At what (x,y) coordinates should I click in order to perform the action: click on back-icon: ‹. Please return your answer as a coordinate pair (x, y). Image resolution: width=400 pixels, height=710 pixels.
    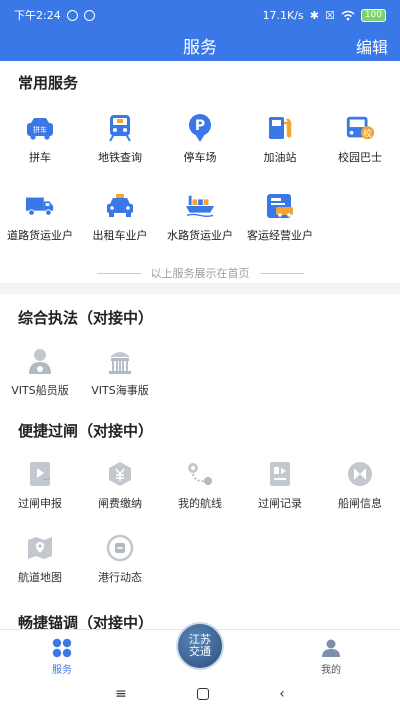
    Looking at the image, I should click on (282, 694).